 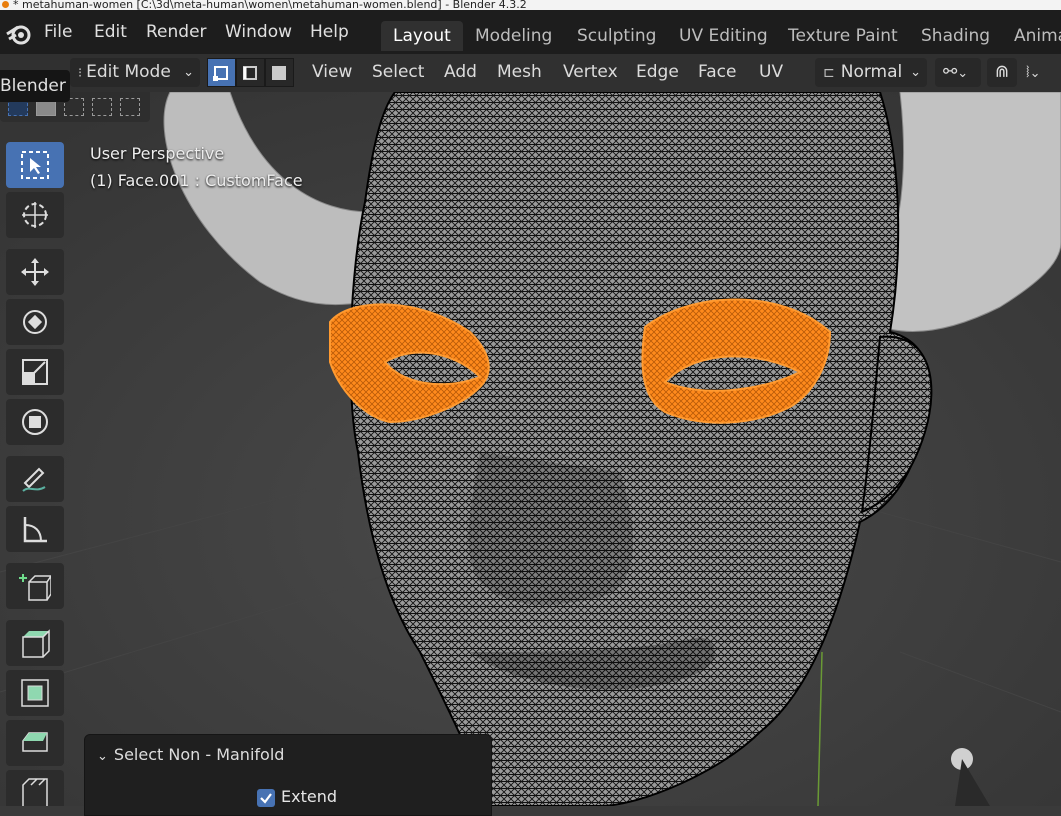 What do you see at coordinates (288, 775) in the screenshot?
I see `operator-panel: ⌄ Select Non - Manifold Extend` at bounding box center [288, 775].